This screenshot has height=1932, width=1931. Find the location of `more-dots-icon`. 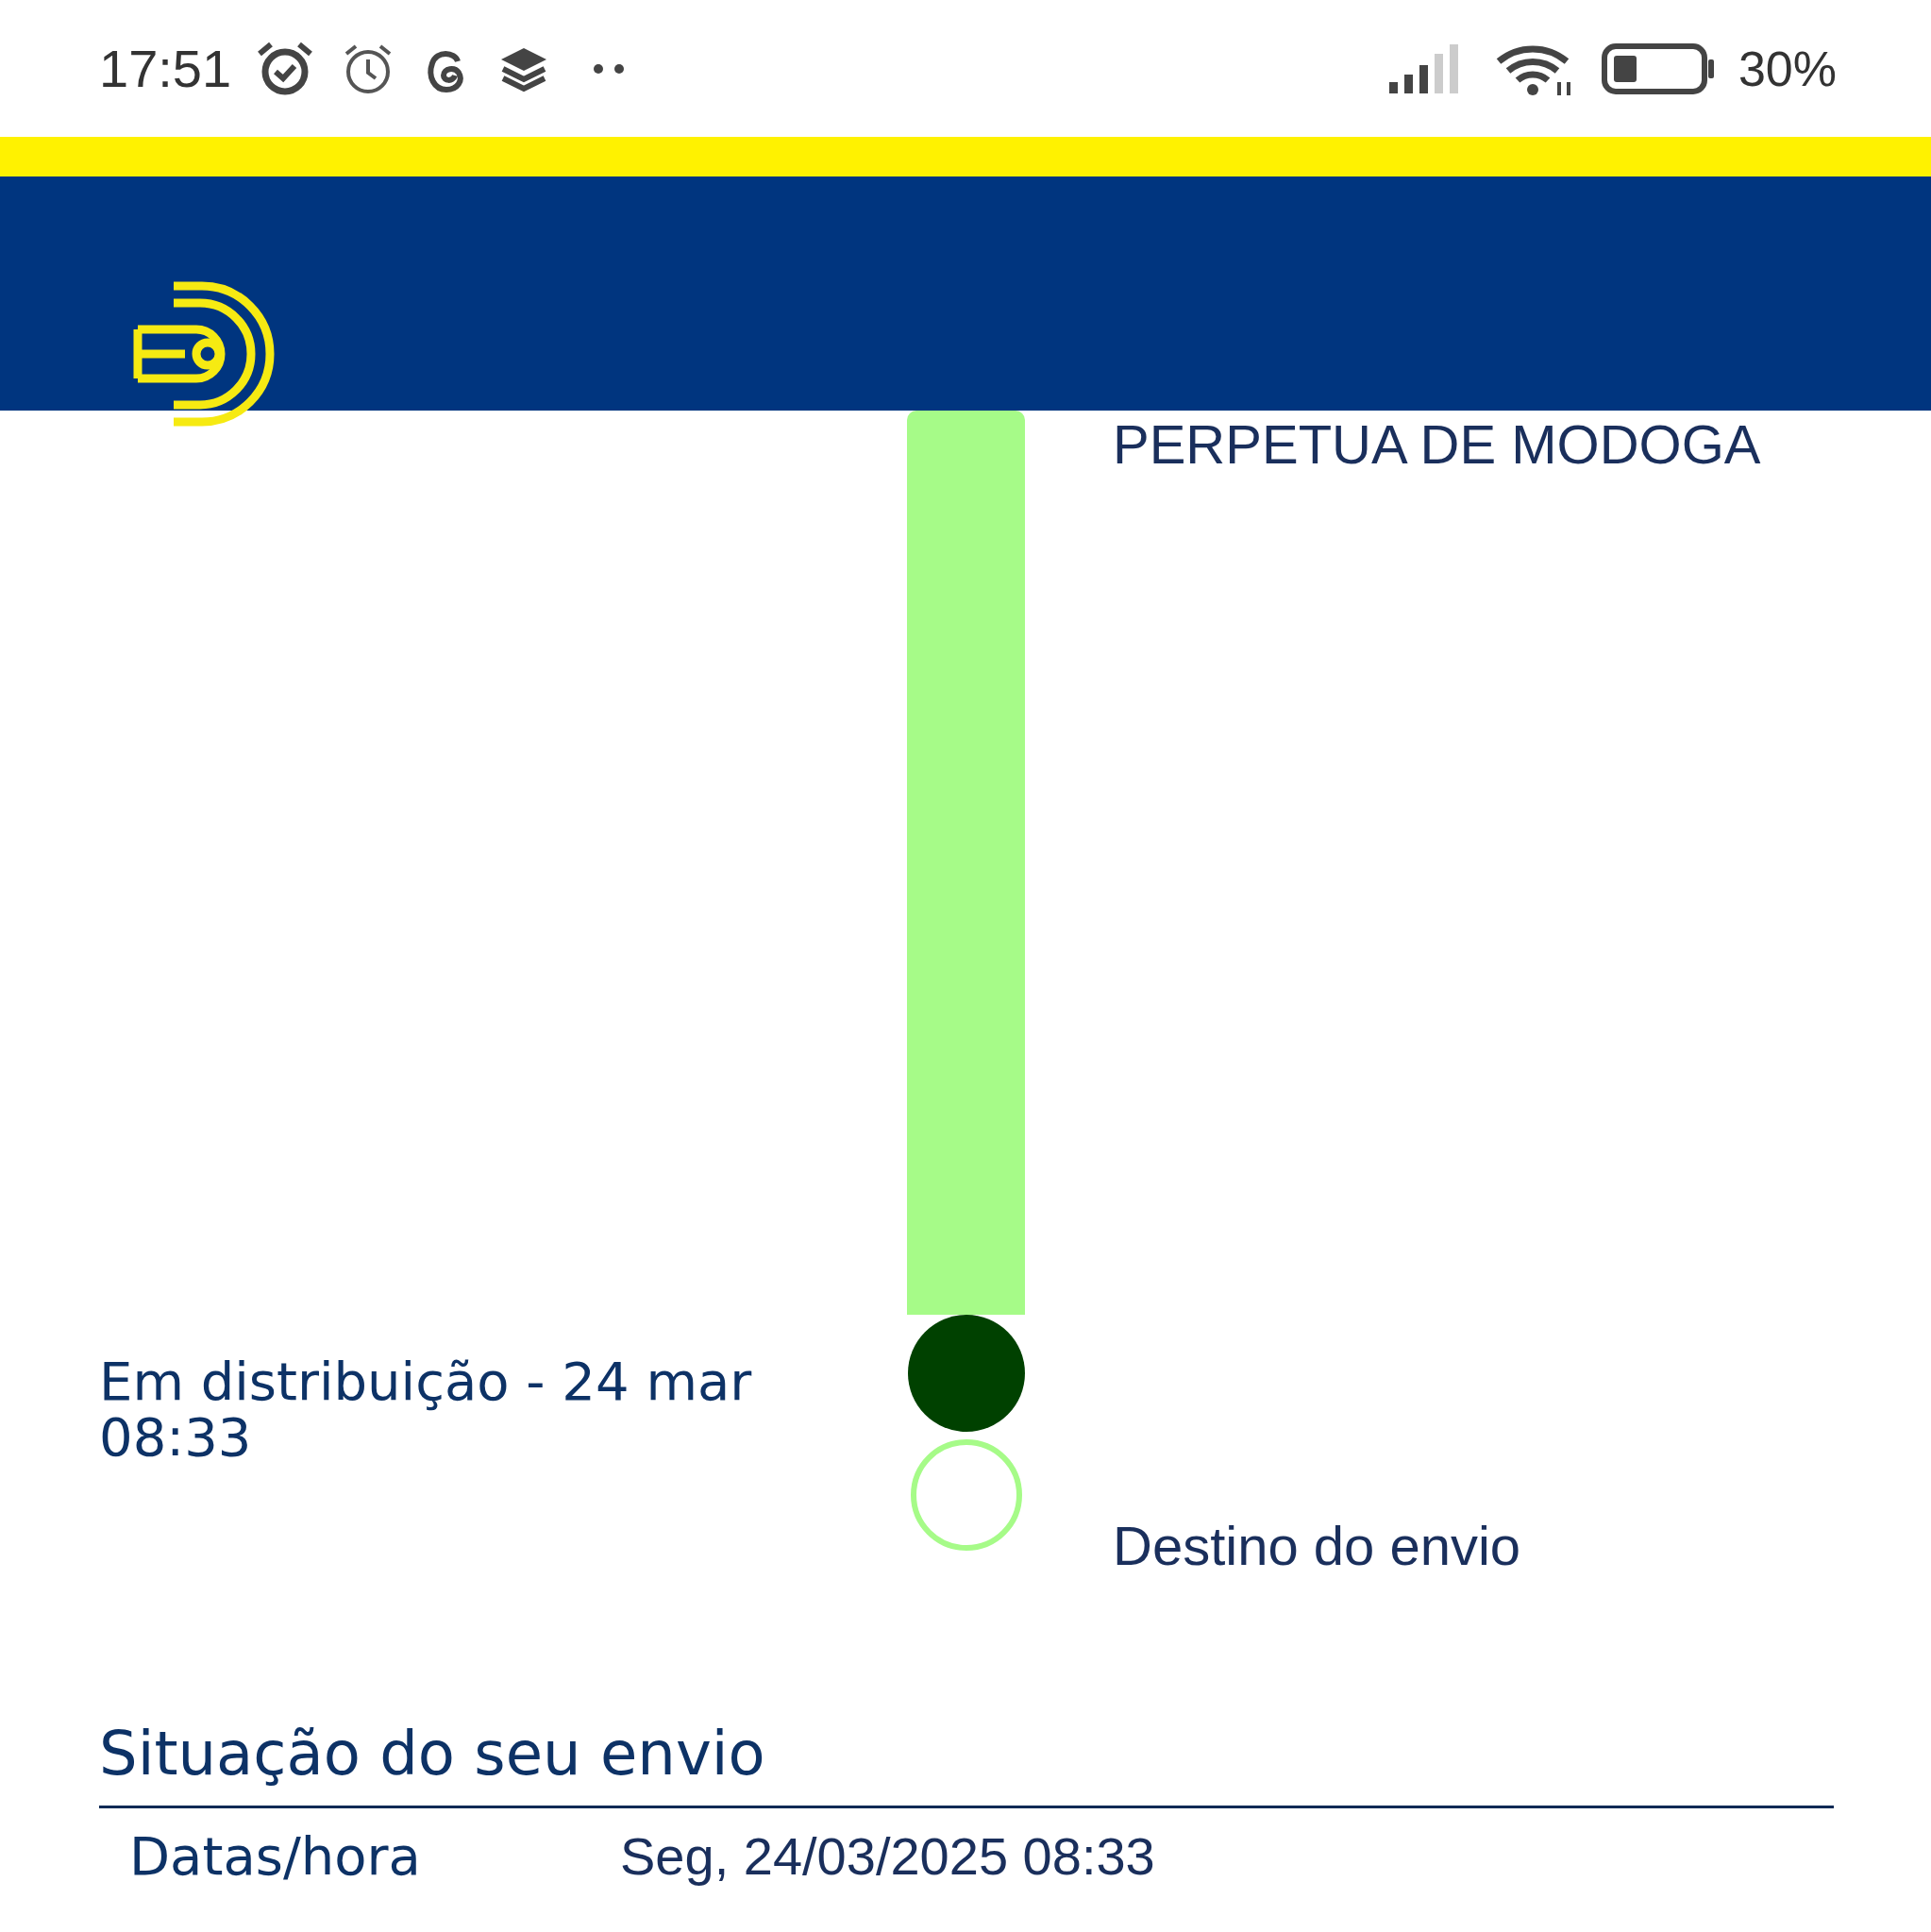

more-dots-icon is located at coordinates (609, 68).